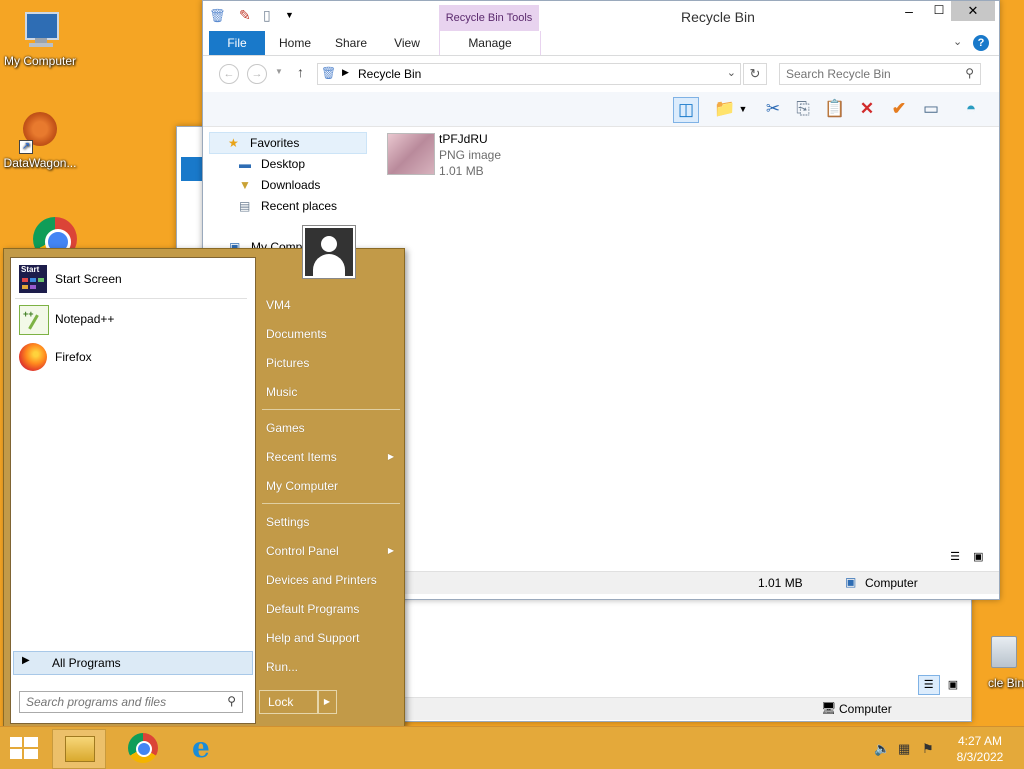 The image size is (1024, 769). I want to click on start-item-games: Games, so click(332, 428).